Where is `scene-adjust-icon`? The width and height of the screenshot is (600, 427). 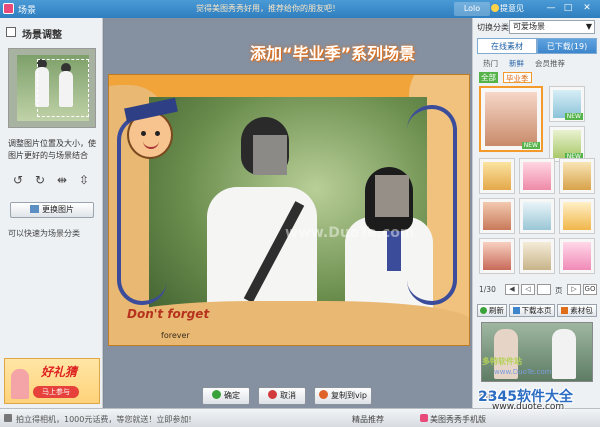 scene-adjust-icon is located at coordinates (11, 32).